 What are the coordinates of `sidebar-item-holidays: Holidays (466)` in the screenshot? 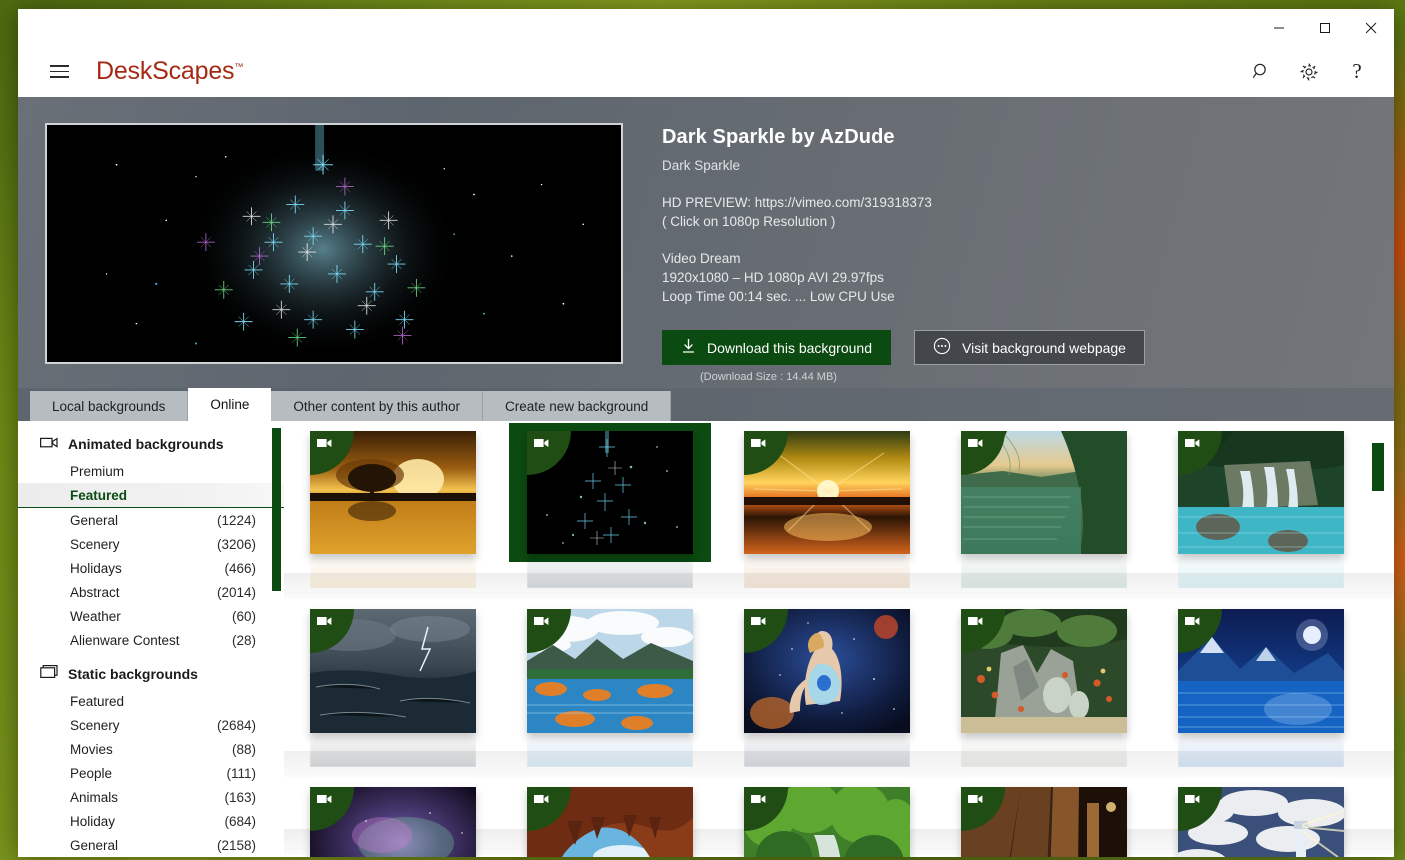 It's located at (151, 568).